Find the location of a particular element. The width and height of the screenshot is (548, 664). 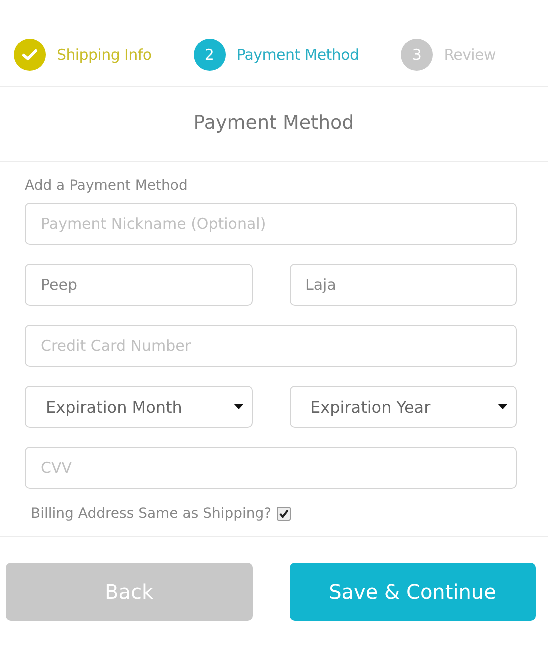

dropdown: Expiration Month is located at coordinates (138, 407).